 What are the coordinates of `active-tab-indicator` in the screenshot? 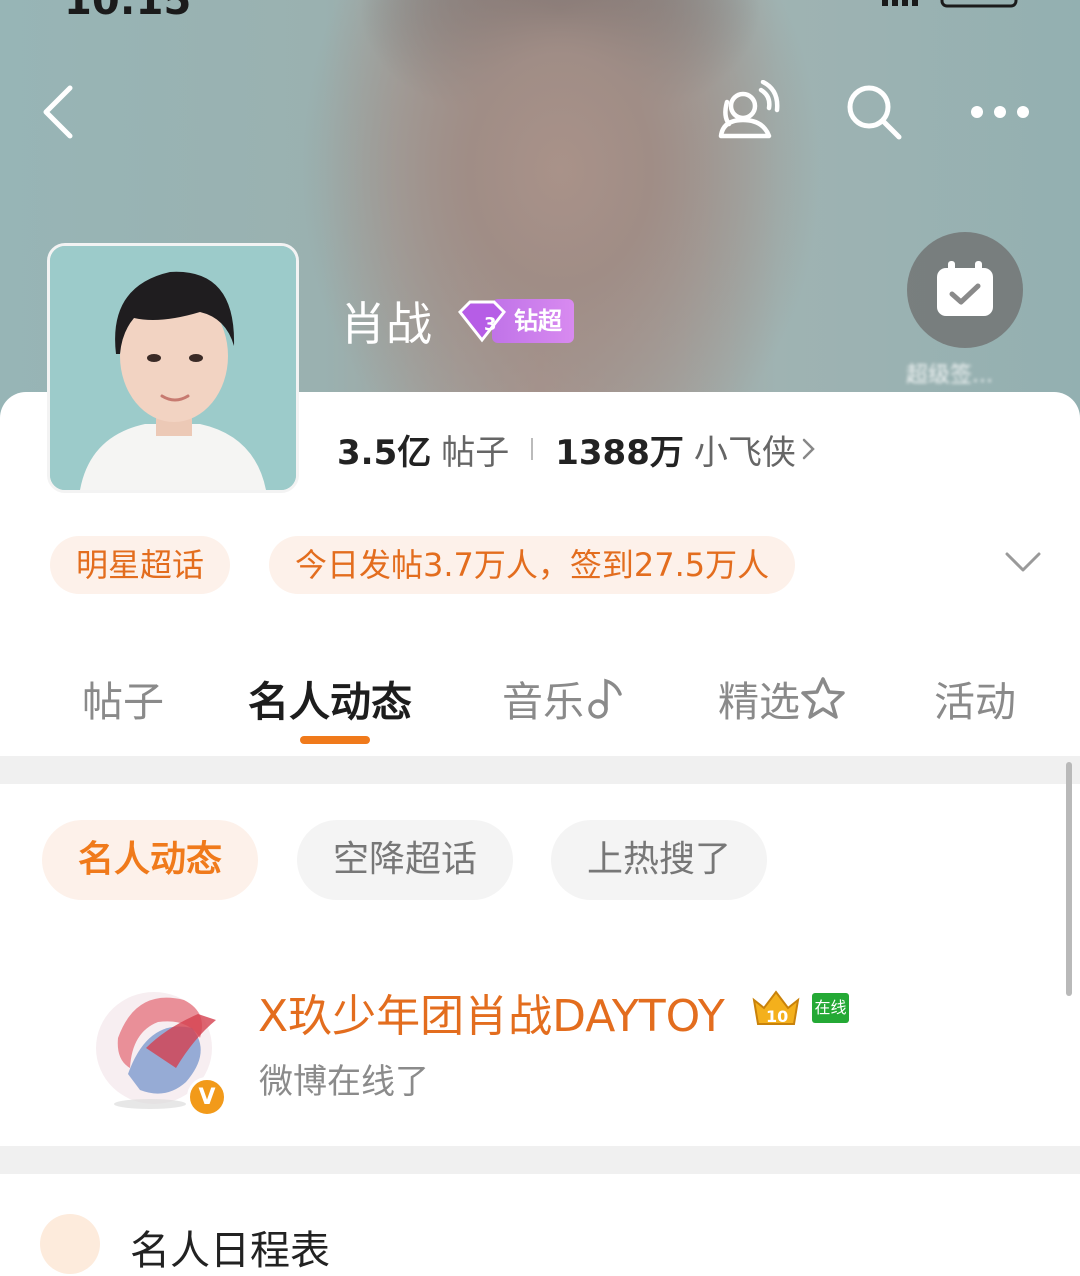 It's located at (335, 740).